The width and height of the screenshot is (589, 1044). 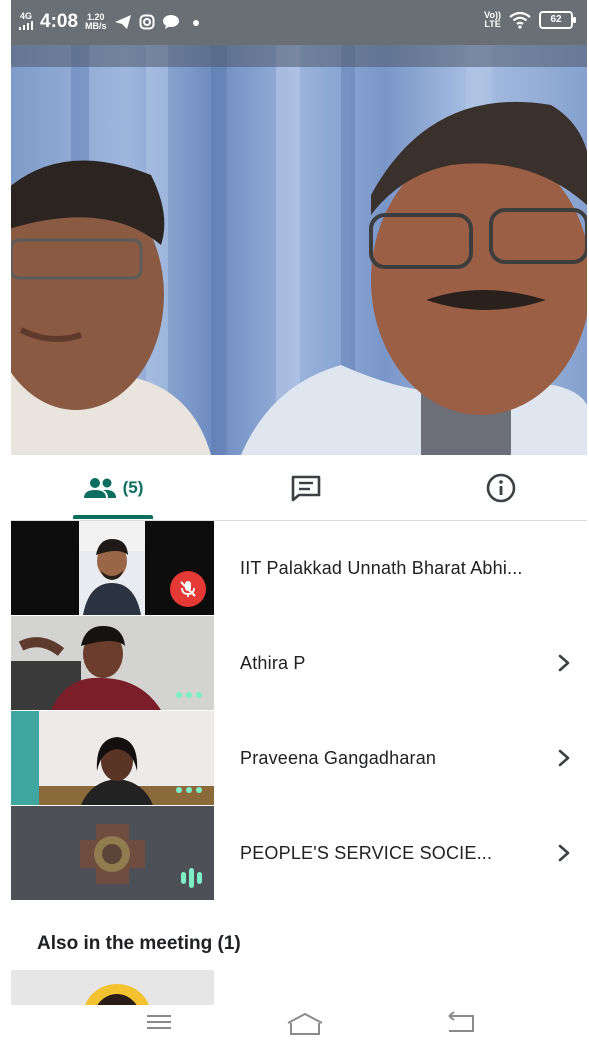 I want to click on wifi-icon, so click(x=520, y=20).